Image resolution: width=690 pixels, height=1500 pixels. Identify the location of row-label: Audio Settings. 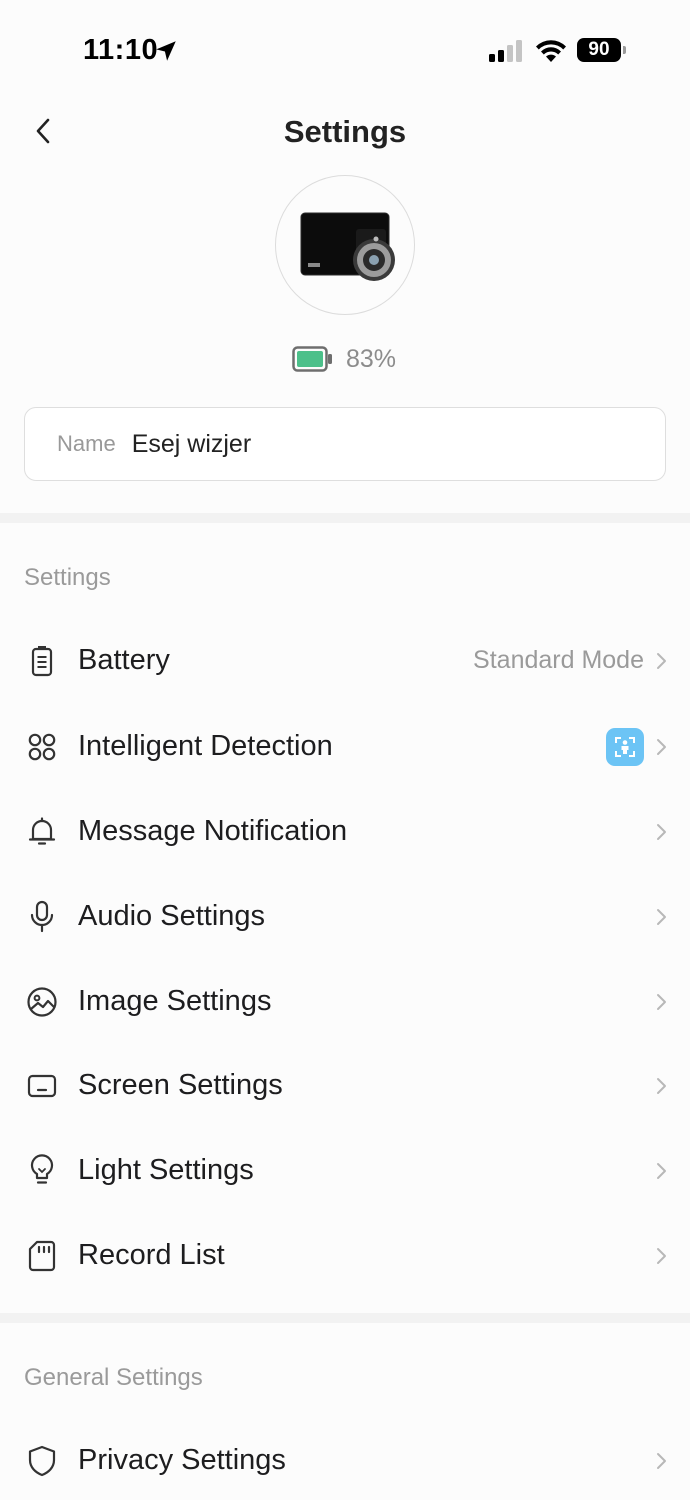
(172, 916).